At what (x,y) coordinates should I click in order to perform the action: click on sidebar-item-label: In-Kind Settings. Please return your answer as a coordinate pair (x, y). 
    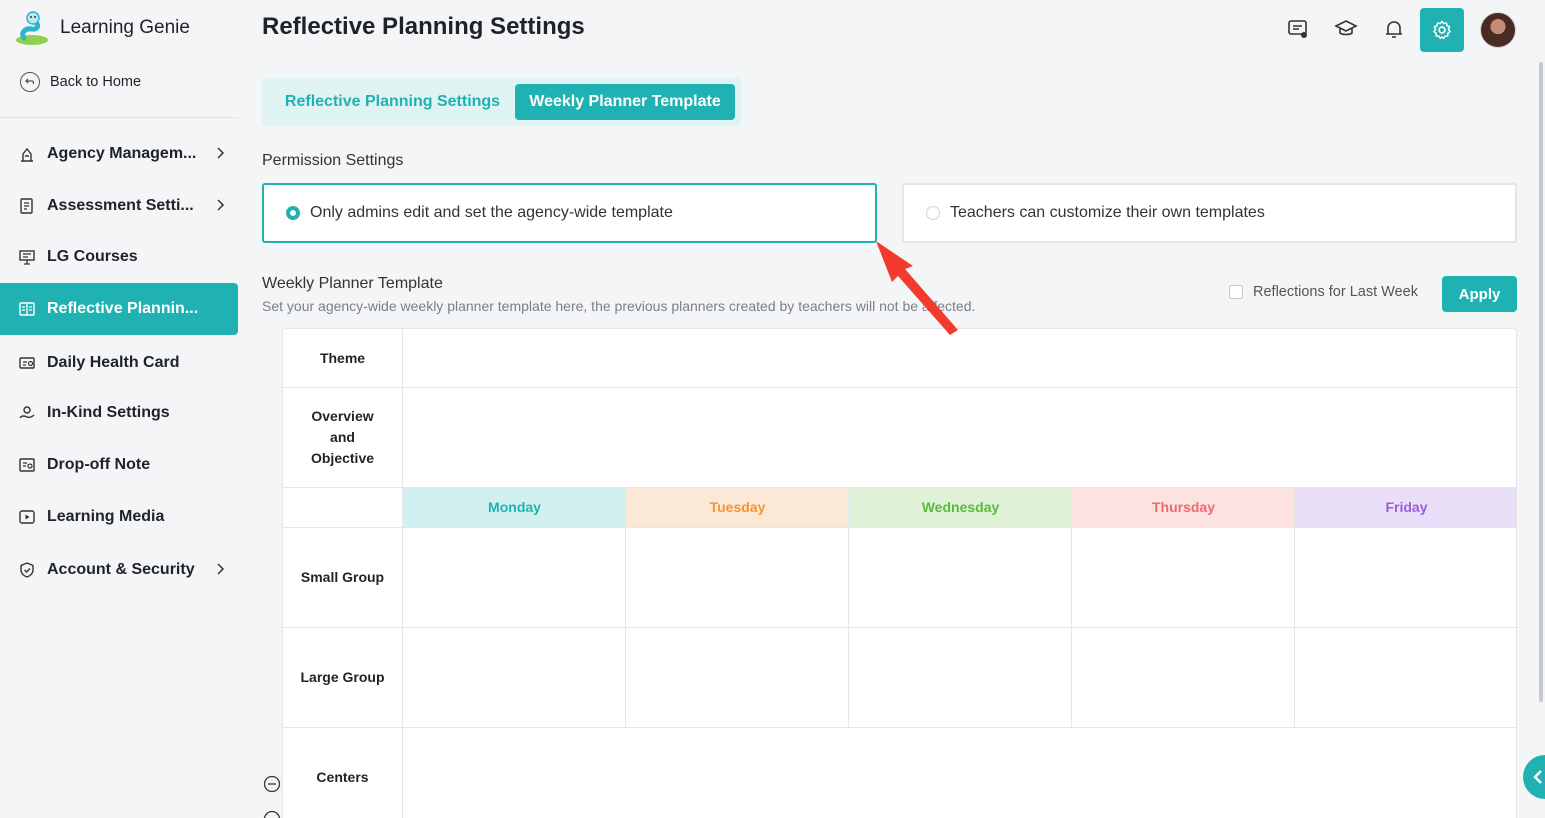
    Looking at the image, I should click on (108, 412).